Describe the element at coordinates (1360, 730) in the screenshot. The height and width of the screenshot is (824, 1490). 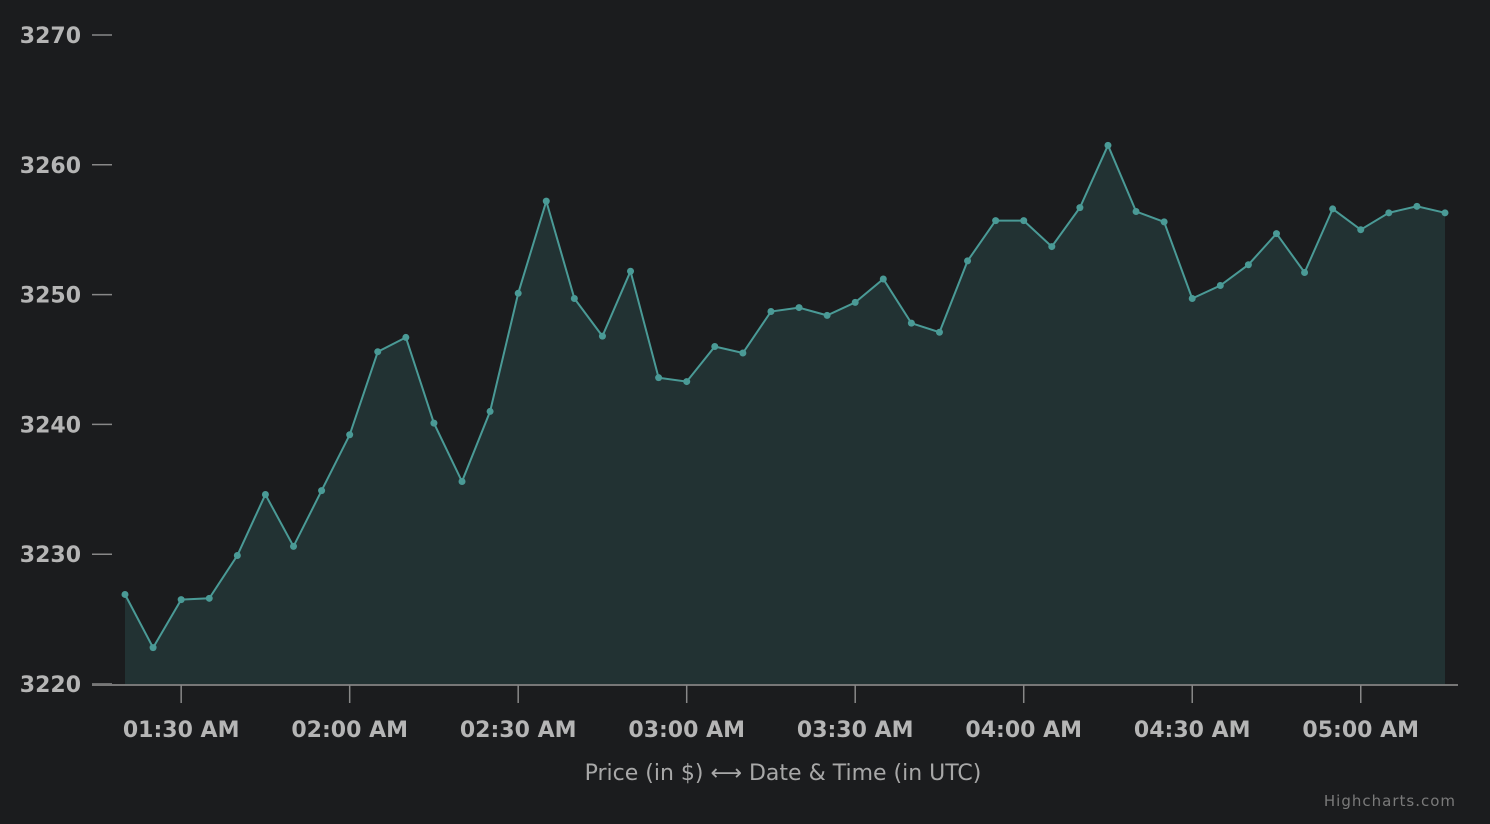
I see `x-tick-label: 05:00 AM` at that location.